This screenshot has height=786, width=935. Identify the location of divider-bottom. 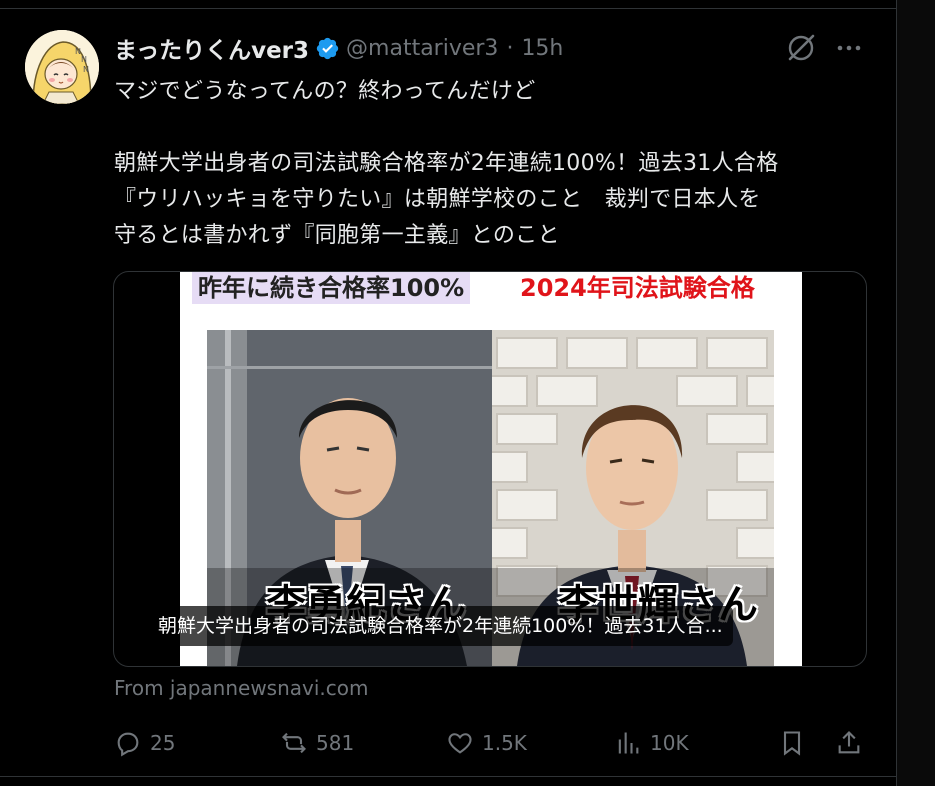
(448, 776).